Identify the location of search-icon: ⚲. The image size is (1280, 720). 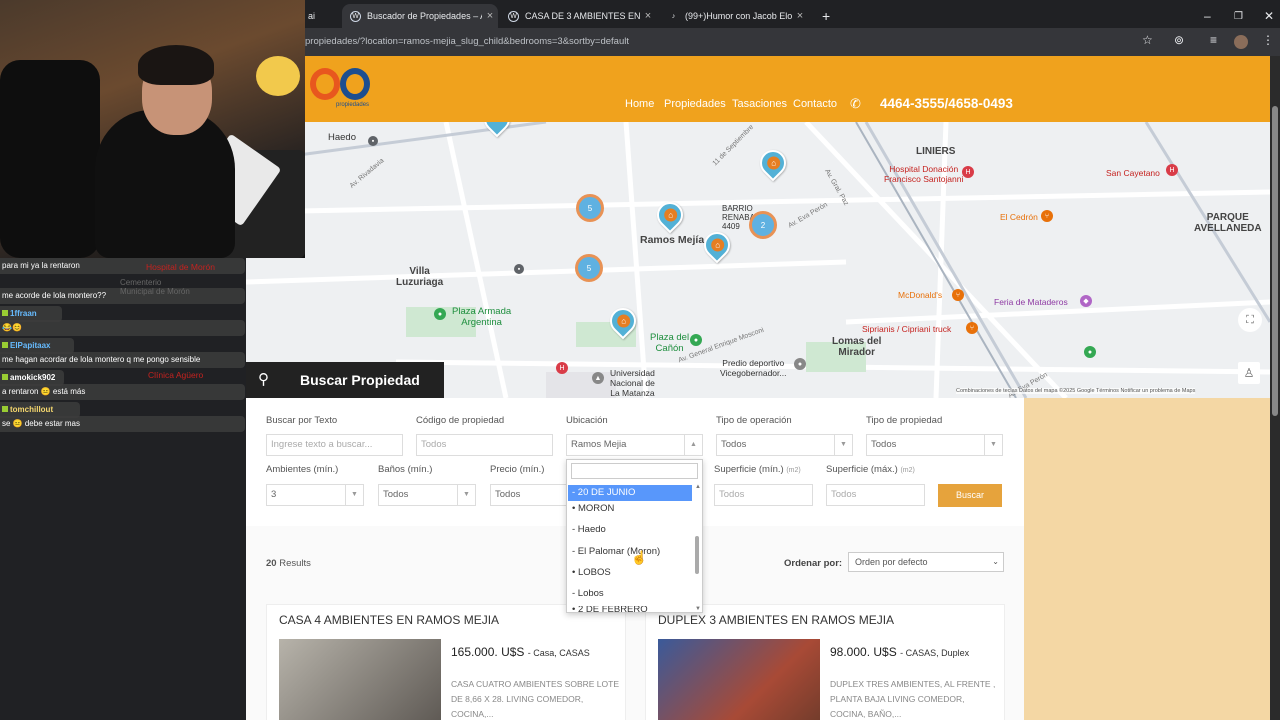
(263, 379).